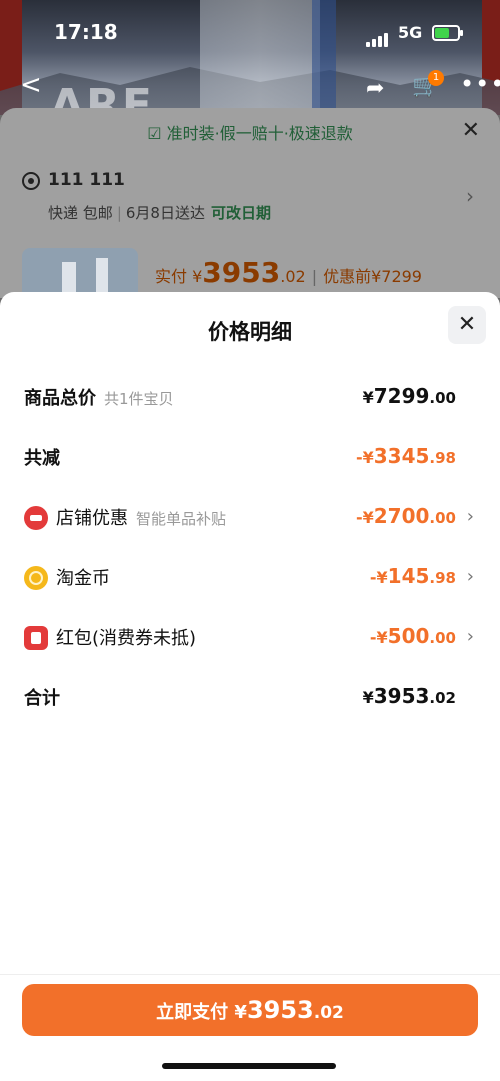 This screenshot has height=1081, width=500. Describe the element at coordinates (250, 696) in the screenshot. I see `price-row-sum: 合计 ¥3953.02` at that location.